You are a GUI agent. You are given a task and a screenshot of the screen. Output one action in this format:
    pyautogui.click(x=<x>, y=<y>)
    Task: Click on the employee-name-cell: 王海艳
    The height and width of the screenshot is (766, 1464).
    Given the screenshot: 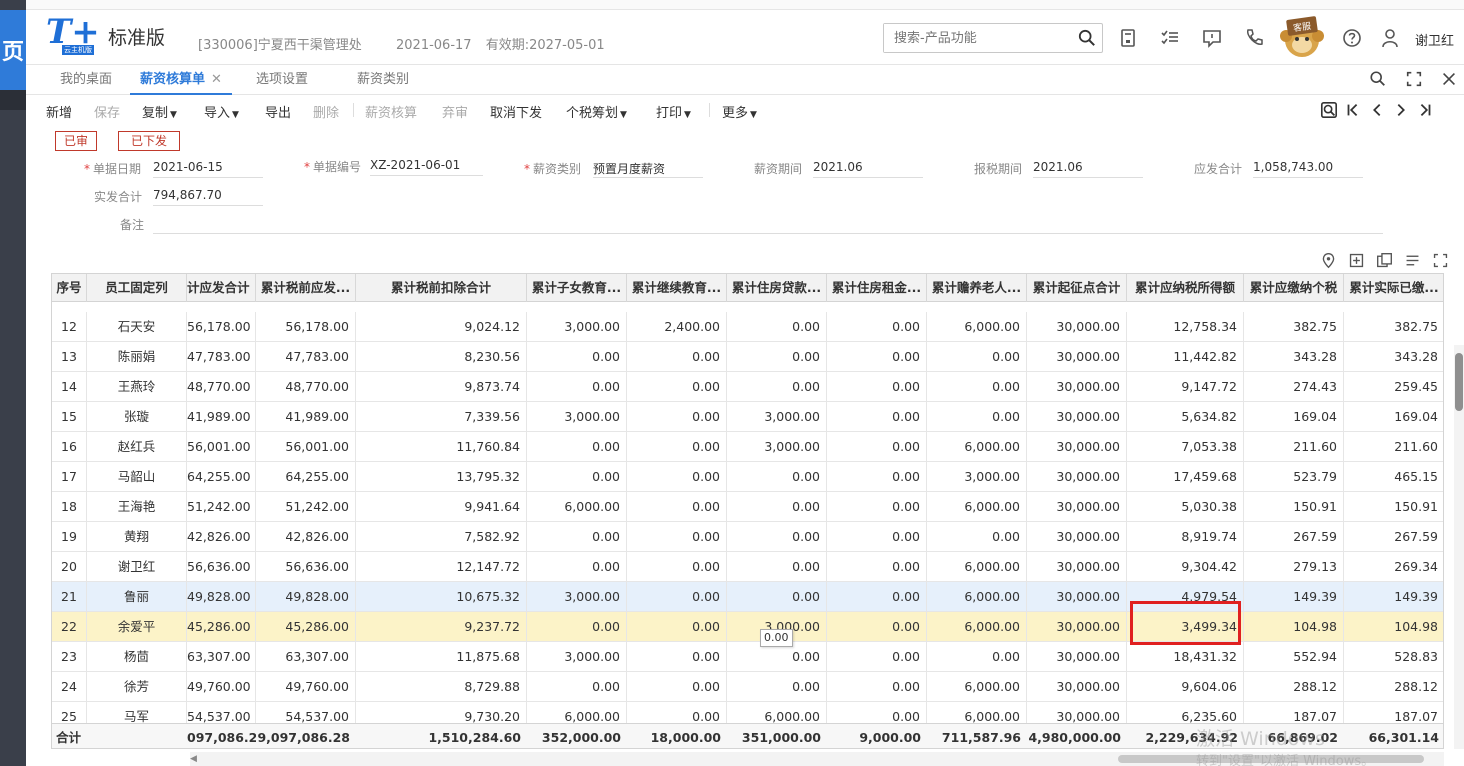 What is the action you would take?
    pyautogui.click(x=137, y=507)
    